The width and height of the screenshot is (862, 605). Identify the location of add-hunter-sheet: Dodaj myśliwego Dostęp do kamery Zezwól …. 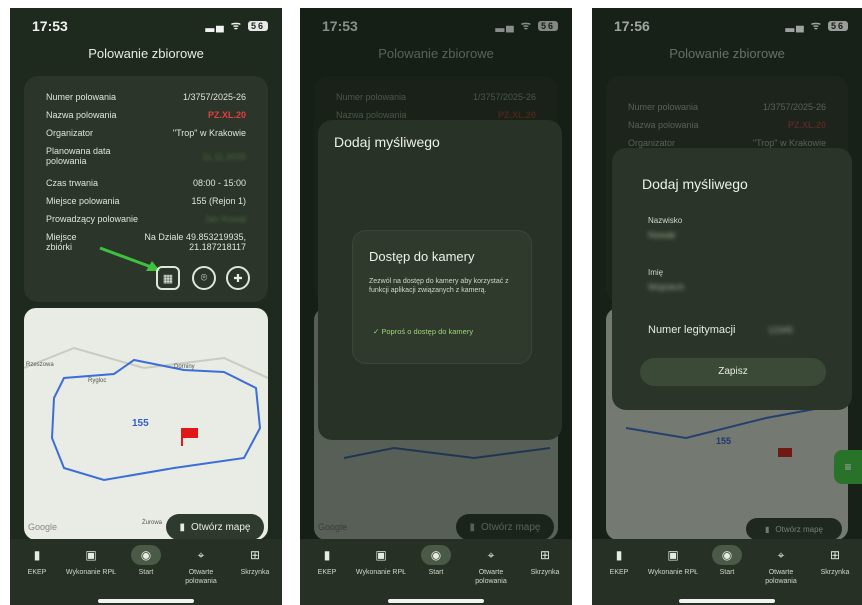
(440, 280).